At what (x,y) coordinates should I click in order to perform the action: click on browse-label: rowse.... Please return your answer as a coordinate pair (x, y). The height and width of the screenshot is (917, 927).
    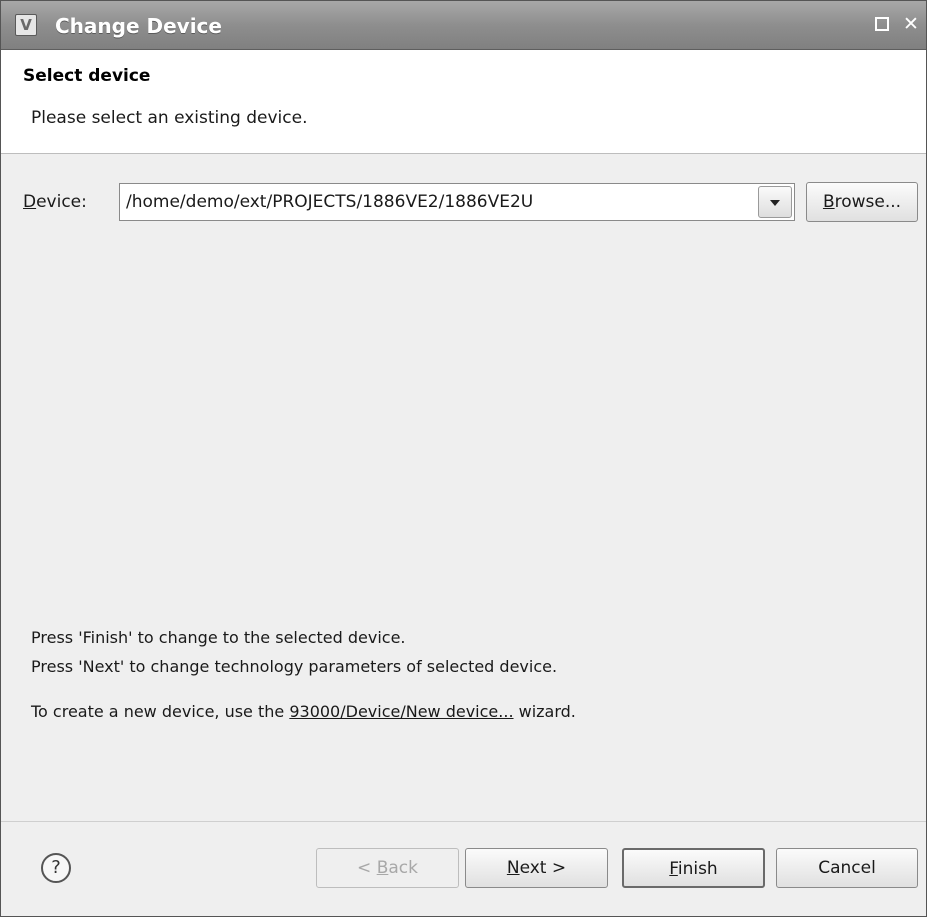
    Looking at the image, I should click on (868, 202).